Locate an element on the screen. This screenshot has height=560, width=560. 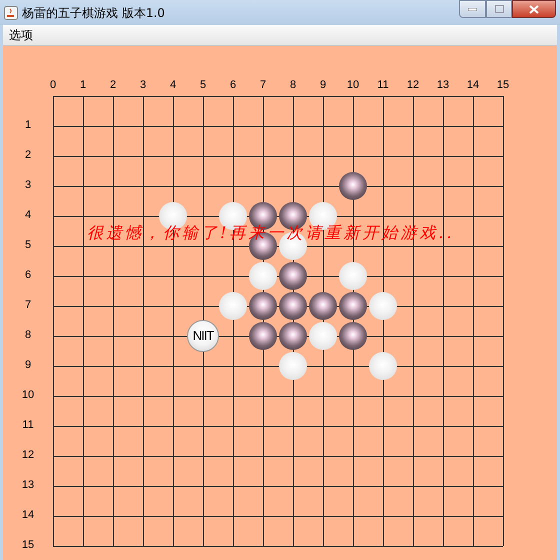
column-label: 9 is located at coordinates (323, 85).